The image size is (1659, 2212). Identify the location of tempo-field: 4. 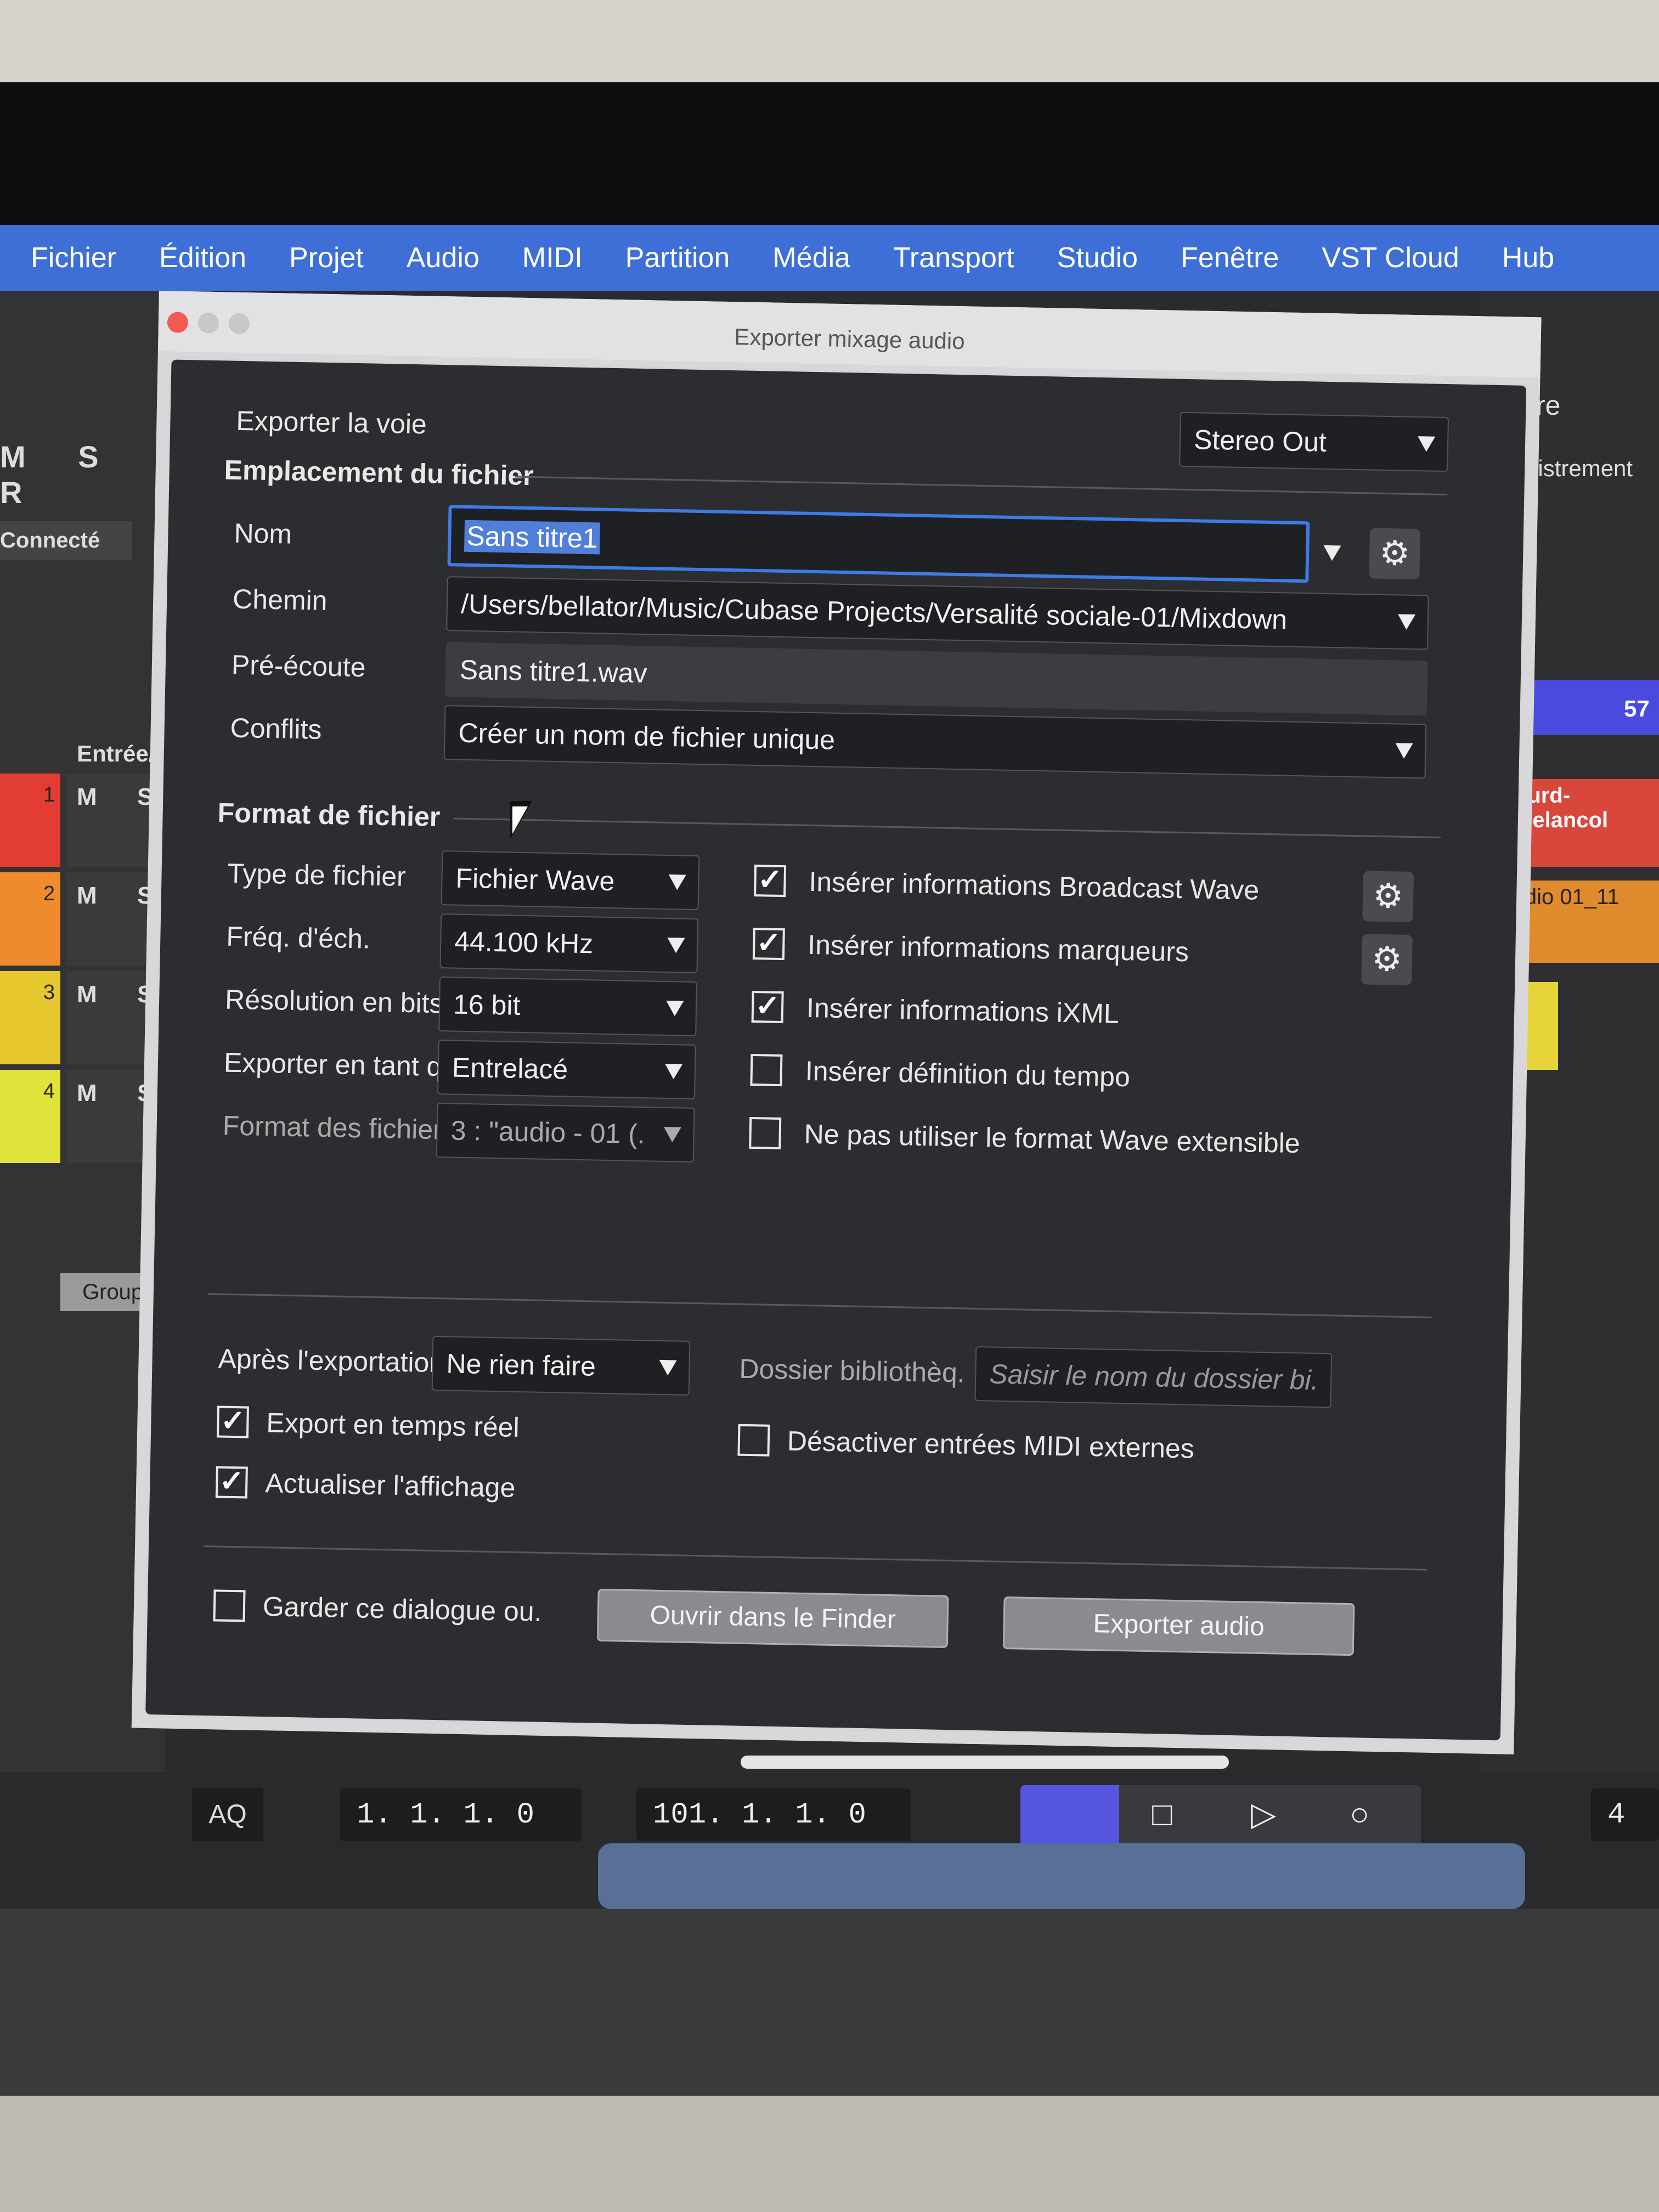
(1625, 1815).